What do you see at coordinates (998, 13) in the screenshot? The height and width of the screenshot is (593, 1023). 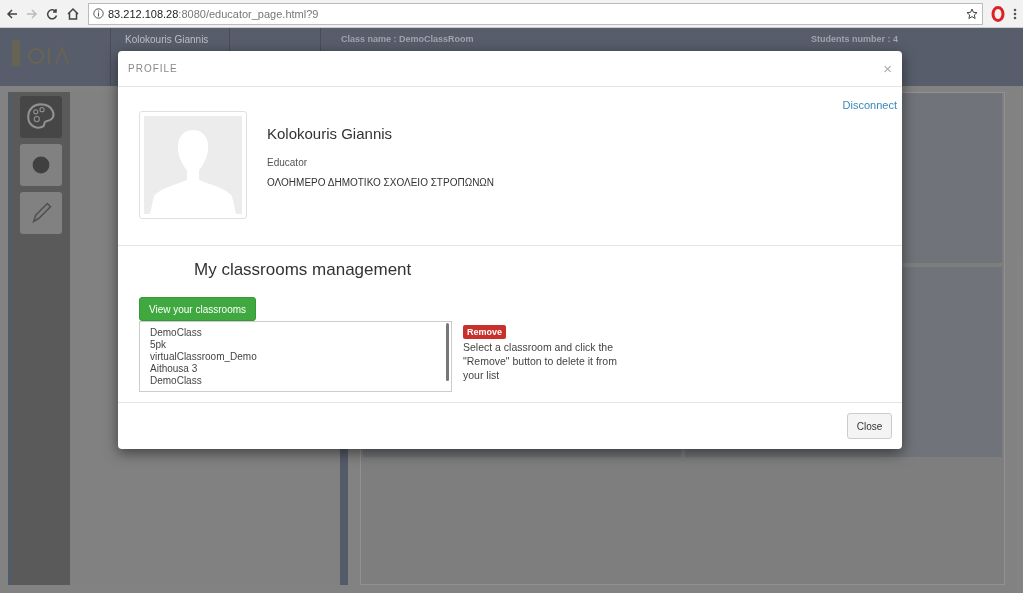 I see `o-logo-icon` at bounding box center [998, 13].